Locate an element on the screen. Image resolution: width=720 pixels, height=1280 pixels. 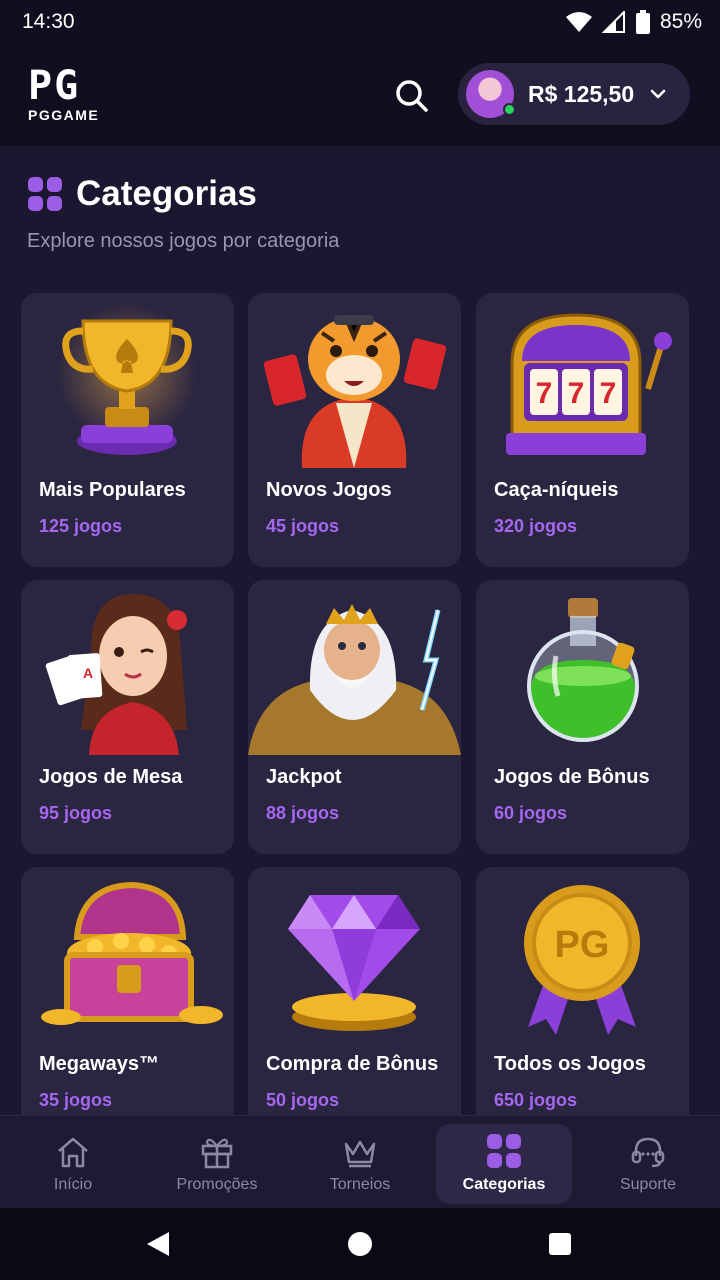
category-card-megaways: Megaways™ 35 jogos is located at coordinates (127, 991).